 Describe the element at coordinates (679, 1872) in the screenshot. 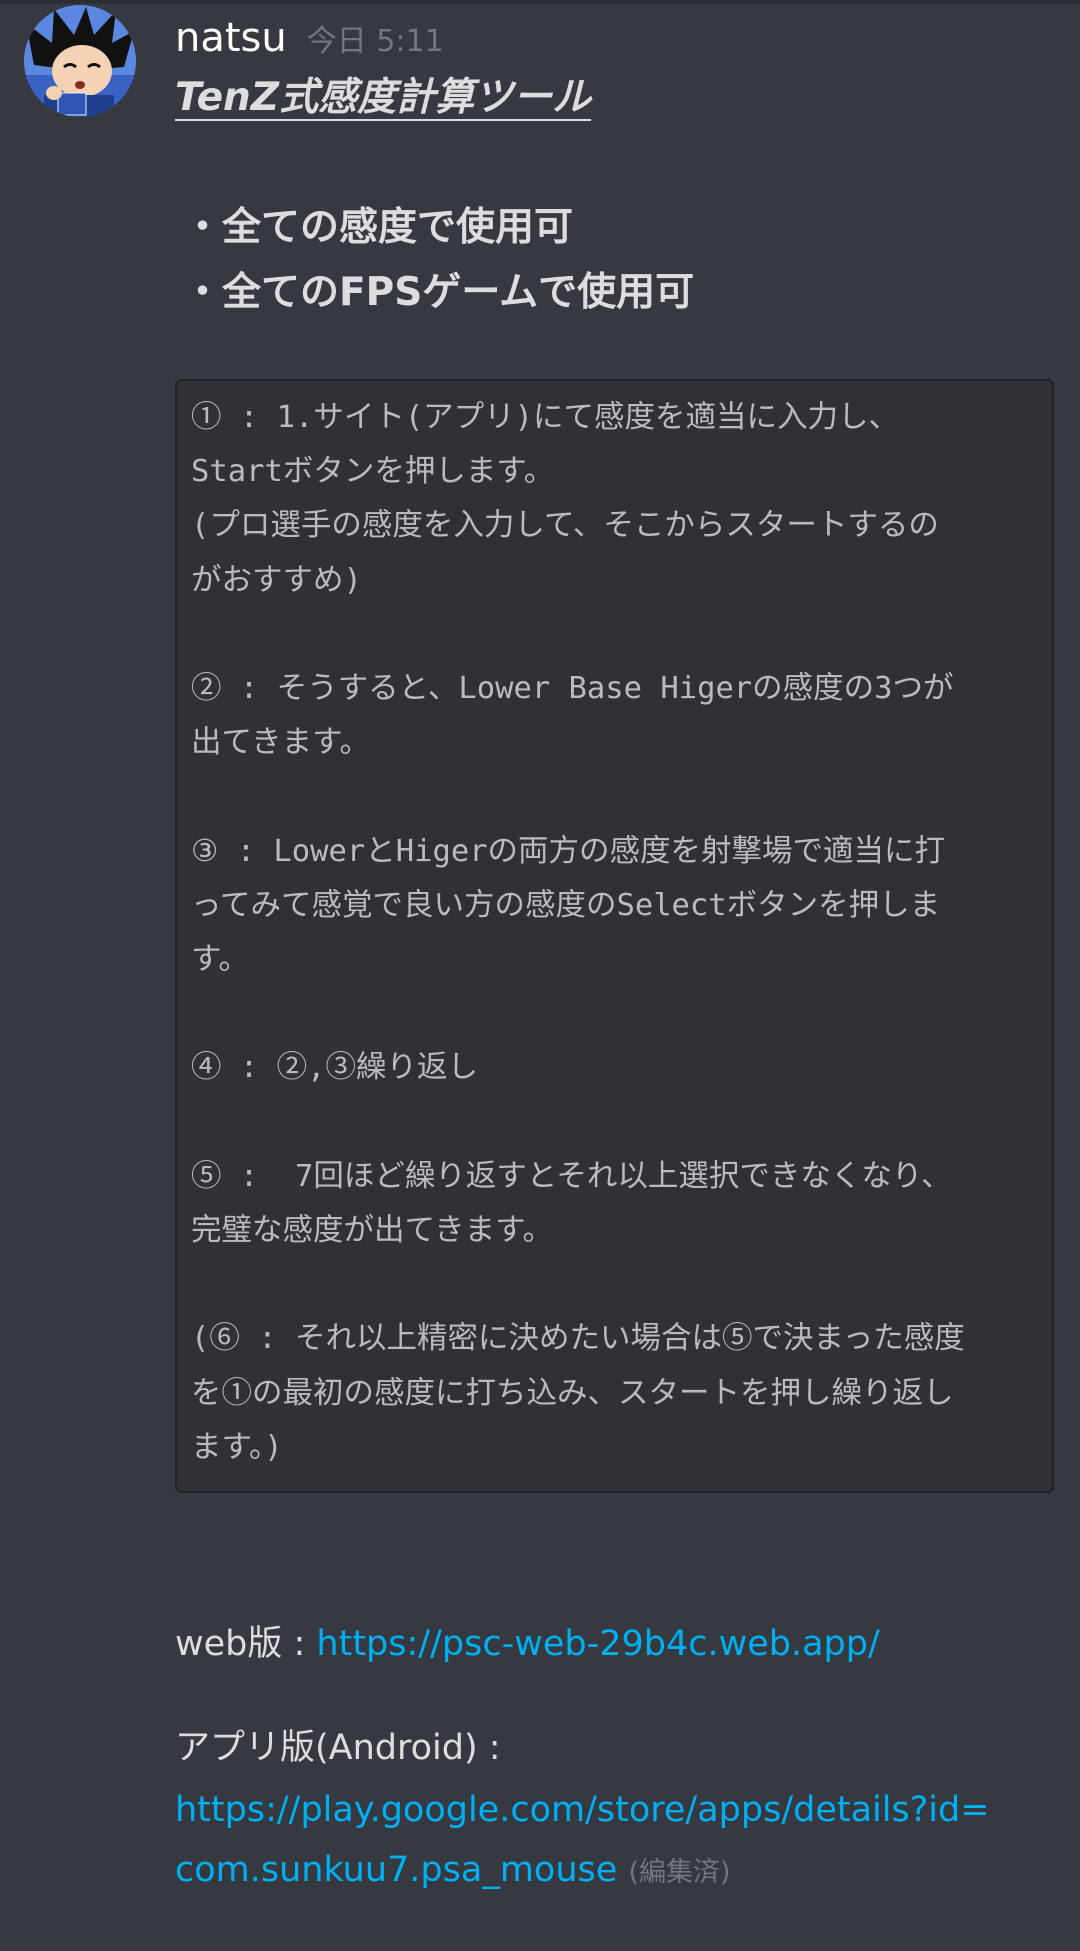

I see `edited-indicator: (編集済)` at that location.